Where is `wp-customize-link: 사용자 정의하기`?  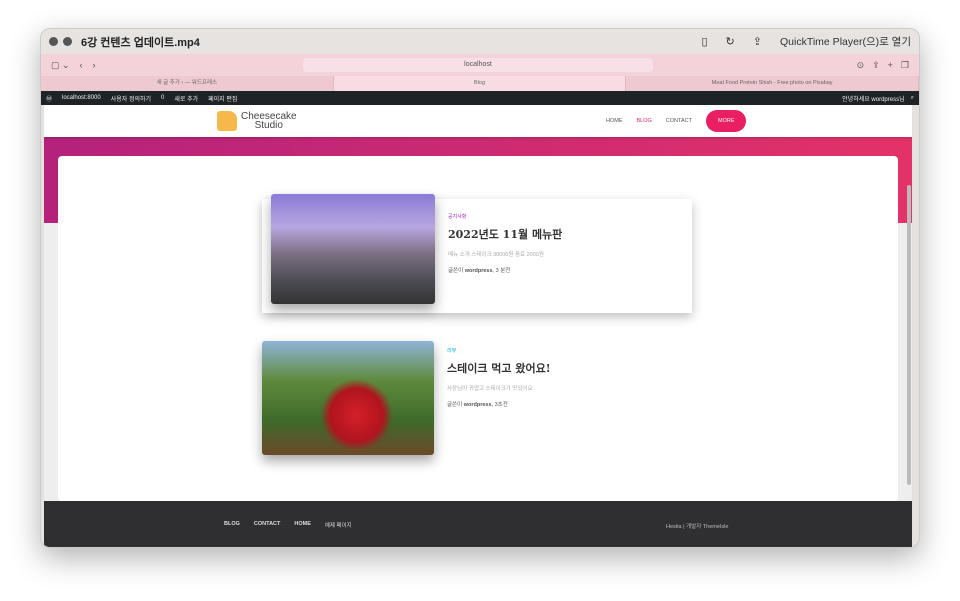 wp-customize-link: 사용자 정의하기 is located at coordinates (131, 98).